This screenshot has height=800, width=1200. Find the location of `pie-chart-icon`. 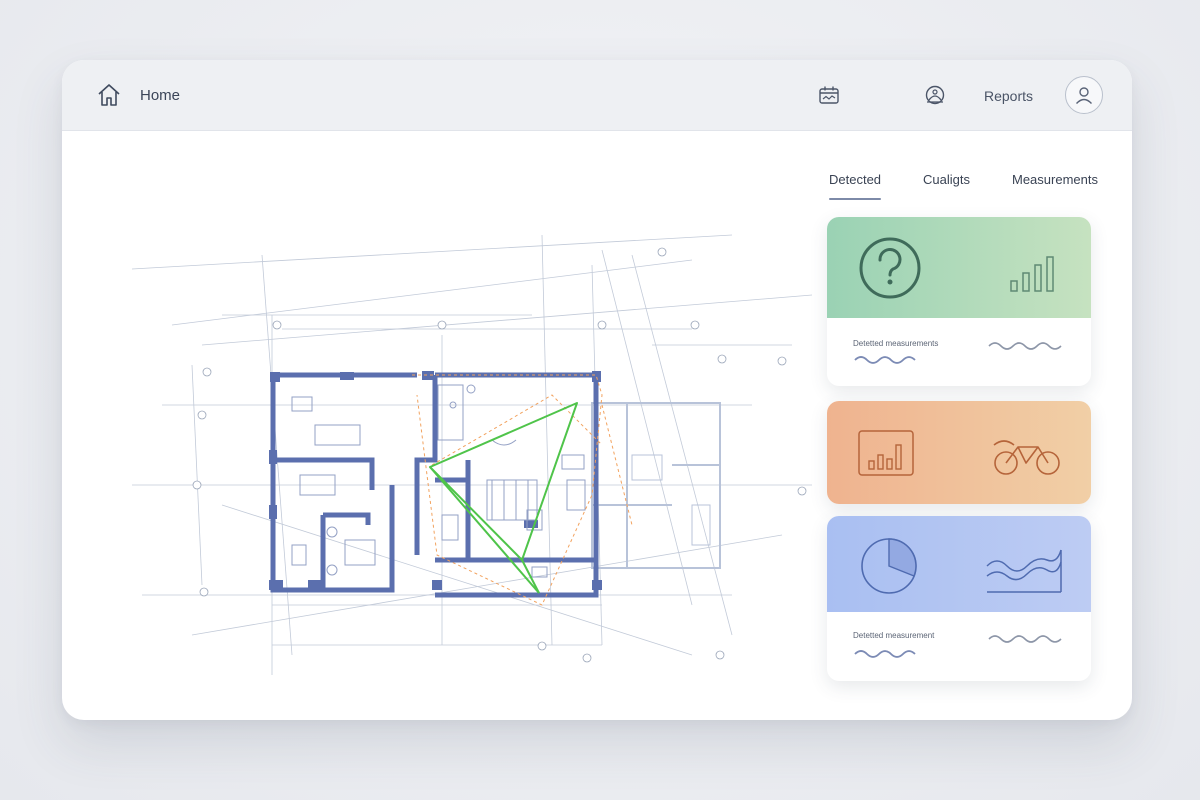

pie-chart-icon is located at coordinates (889, 566).